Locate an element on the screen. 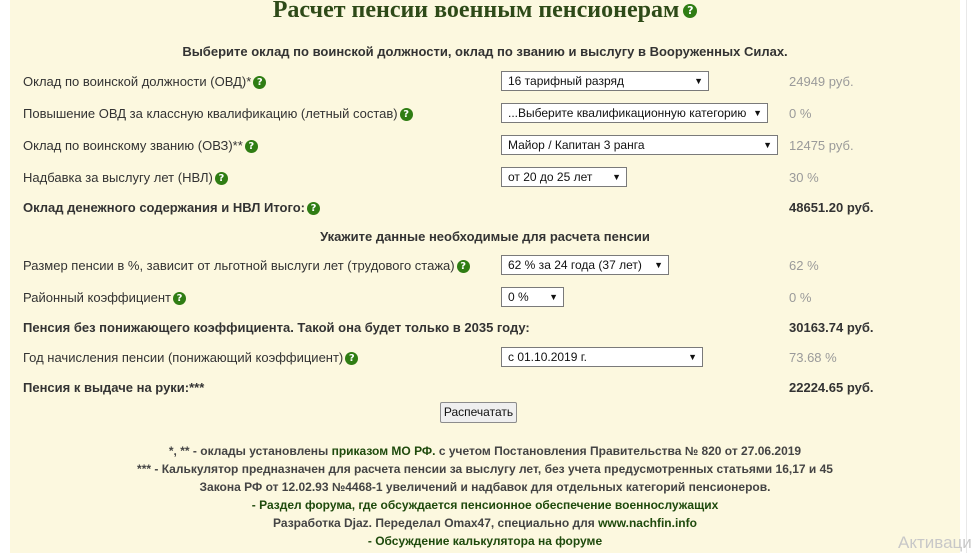 The width and height of the screenshot is (979, 553). activation-watermark: Активаци is located at coordinates (935, 542).